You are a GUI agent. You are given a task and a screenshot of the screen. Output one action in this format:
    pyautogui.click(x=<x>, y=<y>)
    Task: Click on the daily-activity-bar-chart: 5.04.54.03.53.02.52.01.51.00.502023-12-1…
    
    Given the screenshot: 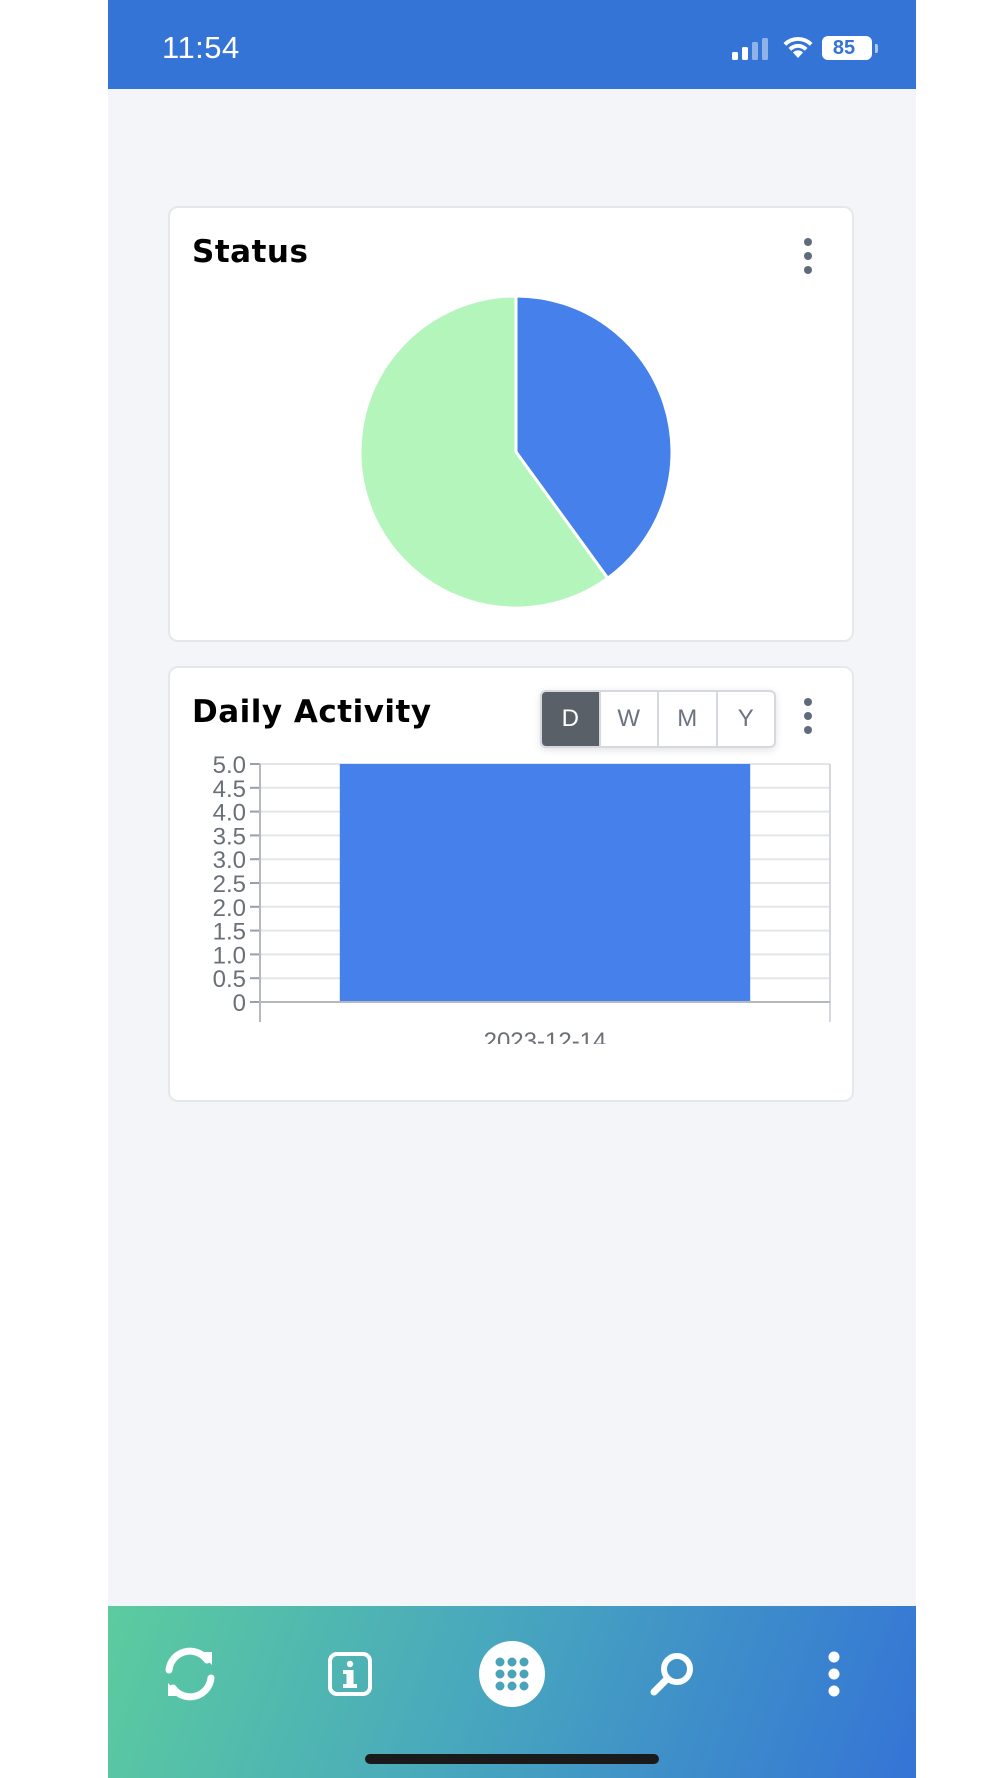 What is the action you would take?
    pyautogui.click(x=522, y=899)
    